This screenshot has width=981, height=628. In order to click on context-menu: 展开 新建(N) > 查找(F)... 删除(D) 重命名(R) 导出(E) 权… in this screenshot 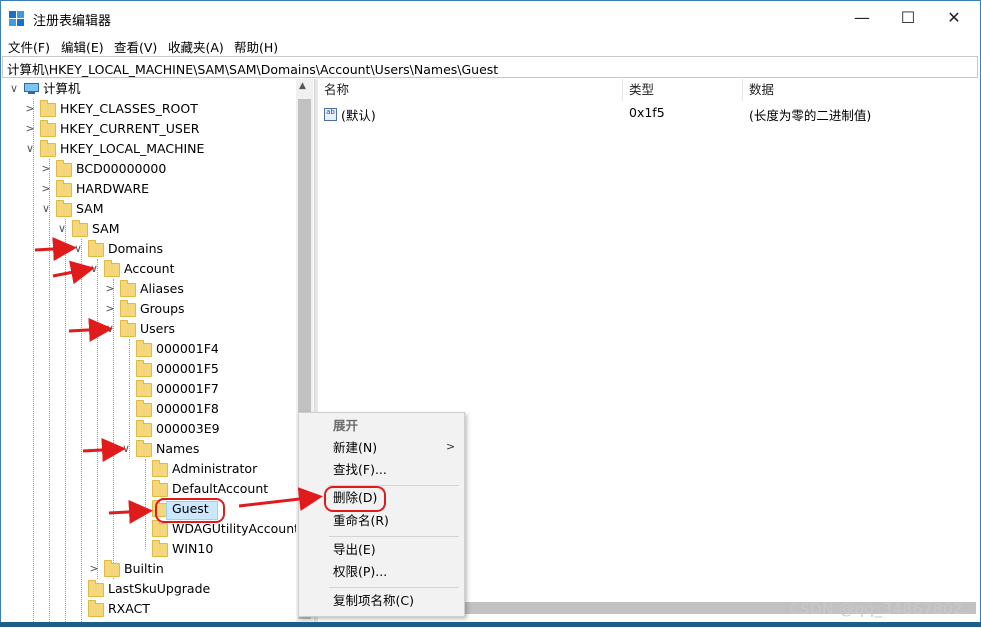, I will do `click(381, 514)`.